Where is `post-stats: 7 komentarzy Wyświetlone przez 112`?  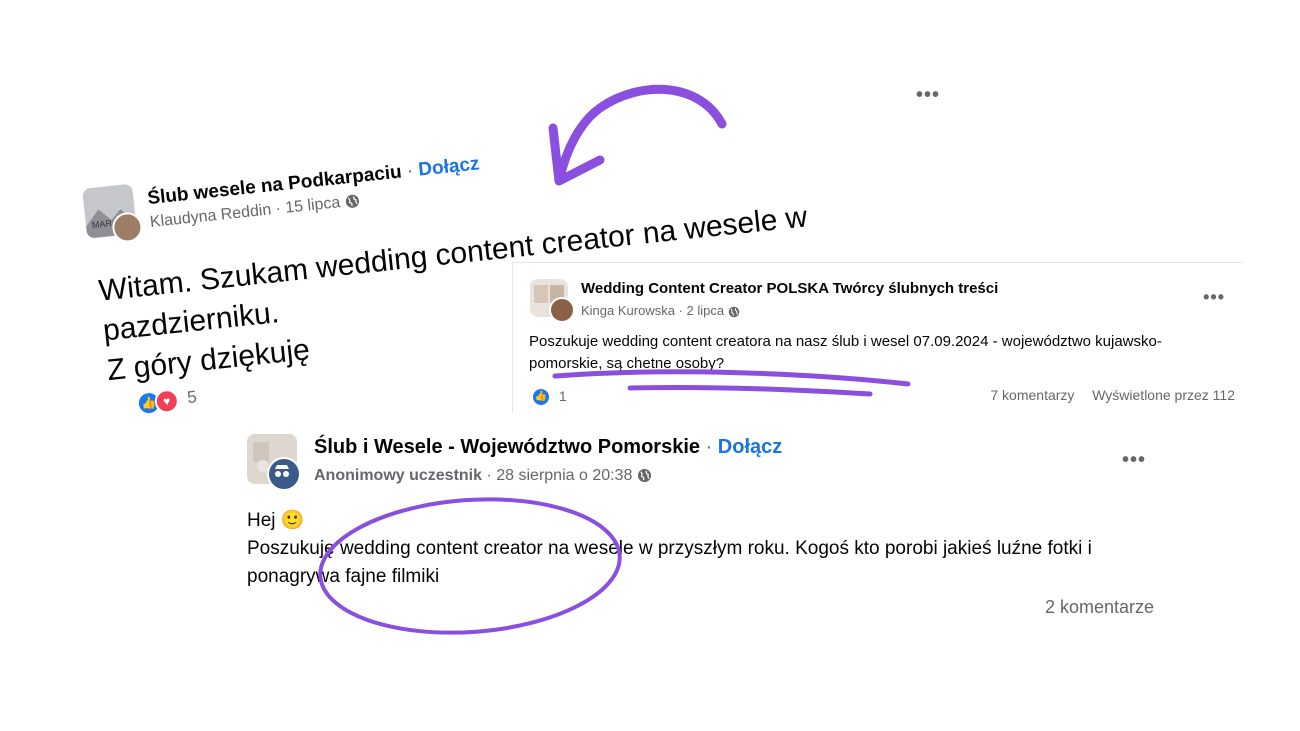 post-stats: 7 komentarzy Wyświetlone przez 112 is located at coordinates (1112, 395).